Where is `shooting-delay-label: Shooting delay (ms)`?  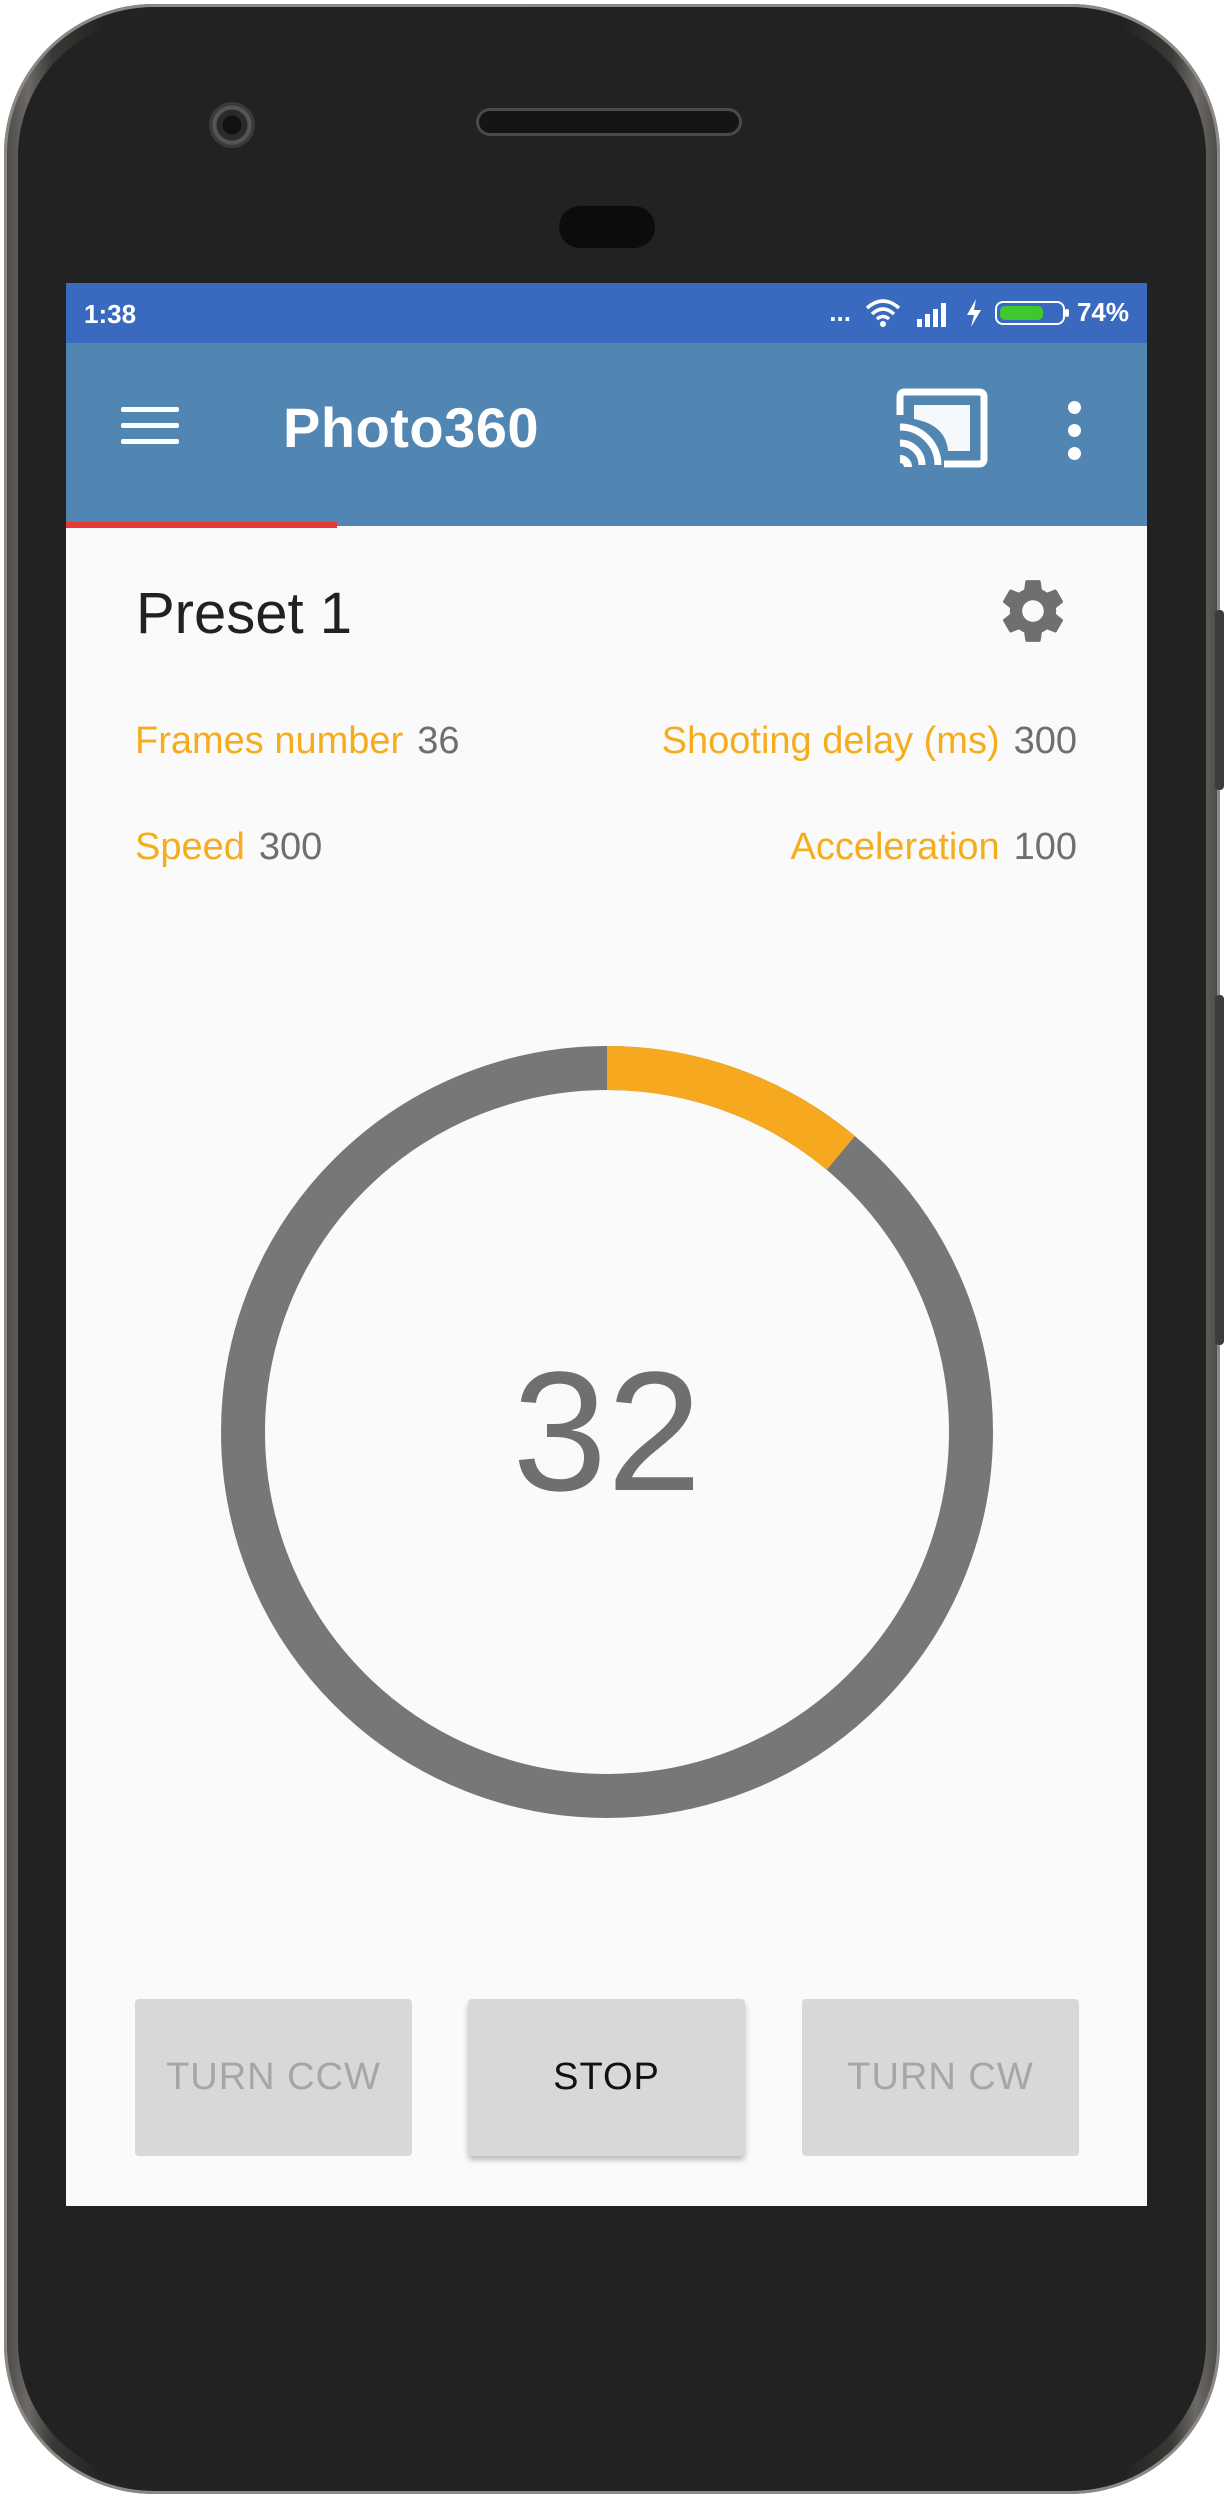
shooting-delay-label: Shooting delay (ms) is located at coordinates (830, 741).